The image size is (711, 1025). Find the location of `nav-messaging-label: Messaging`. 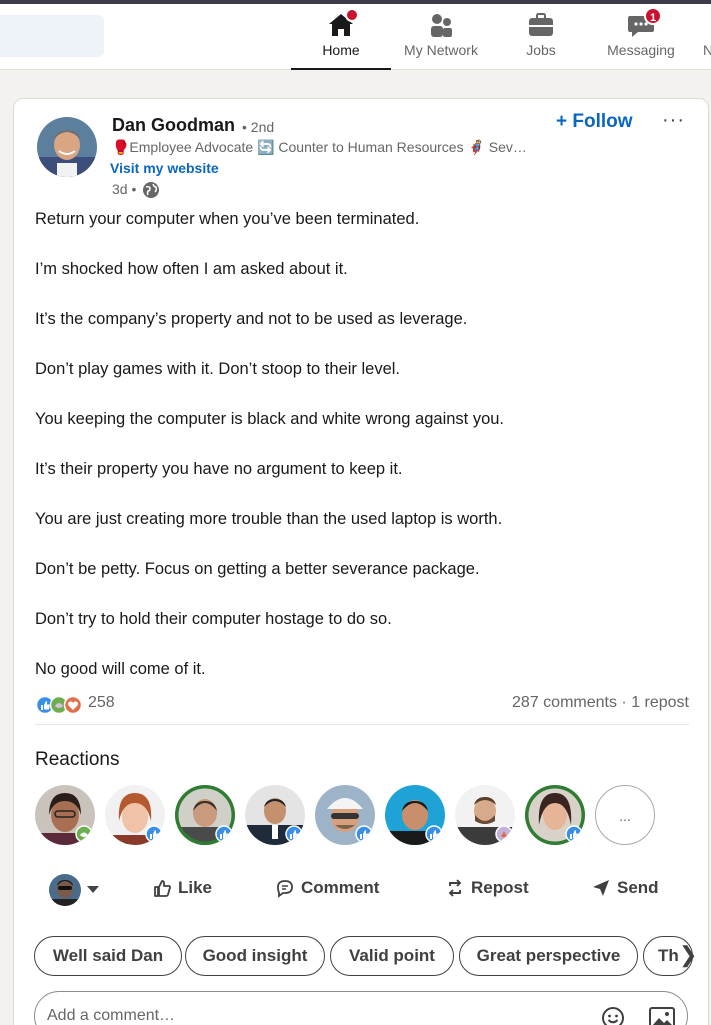

nav-messaging-label: Messaging is located at coordinates (641, 50).